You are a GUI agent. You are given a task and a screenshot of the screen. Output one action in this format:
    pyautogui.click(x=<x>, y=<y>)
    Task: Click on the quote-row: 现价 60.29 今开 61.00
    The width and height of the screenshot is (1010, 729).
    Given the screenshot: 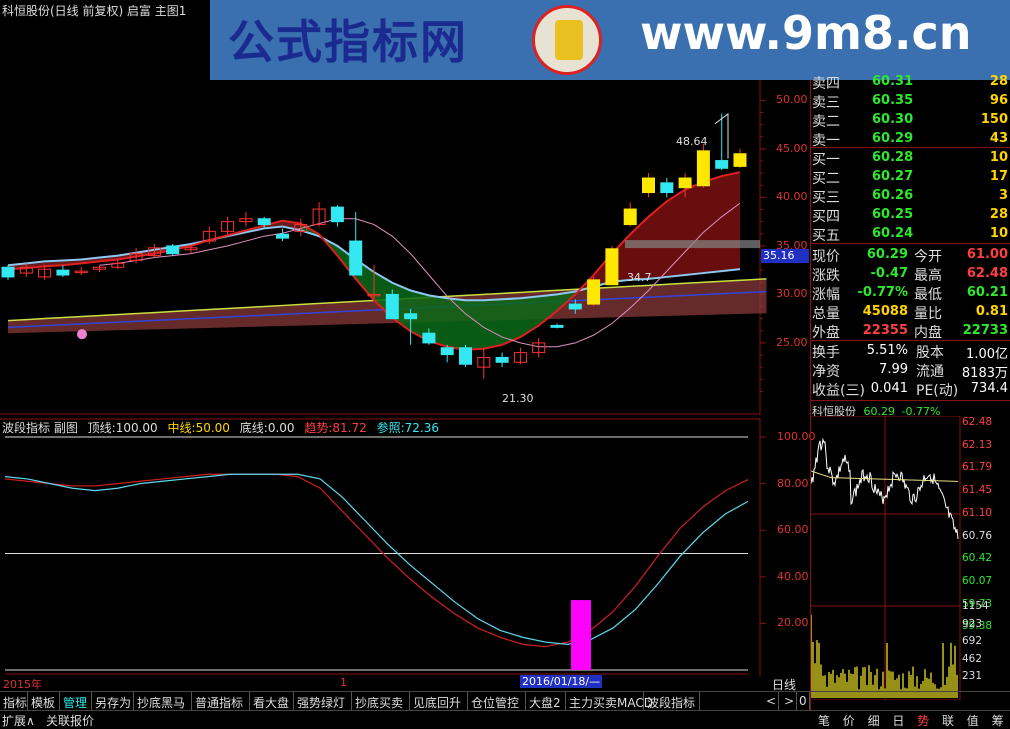 What is the action you would take?
    pyautogui.click(x=911, y=255)
    